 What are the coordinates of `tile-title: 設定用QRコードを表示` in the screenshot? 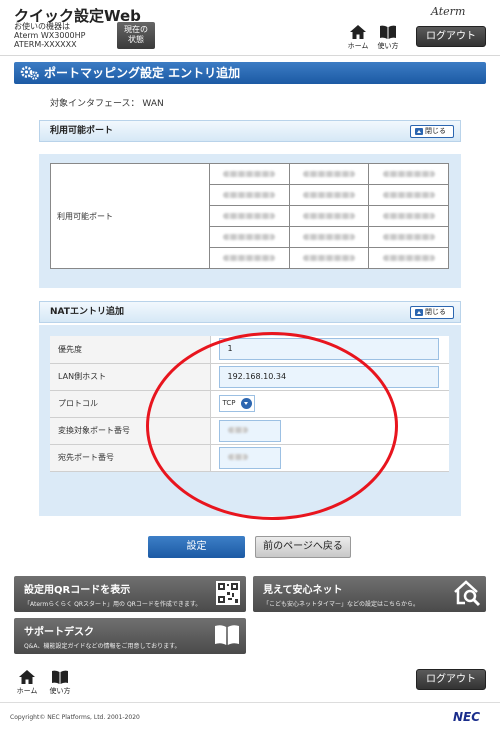 It's located at (77, 590).